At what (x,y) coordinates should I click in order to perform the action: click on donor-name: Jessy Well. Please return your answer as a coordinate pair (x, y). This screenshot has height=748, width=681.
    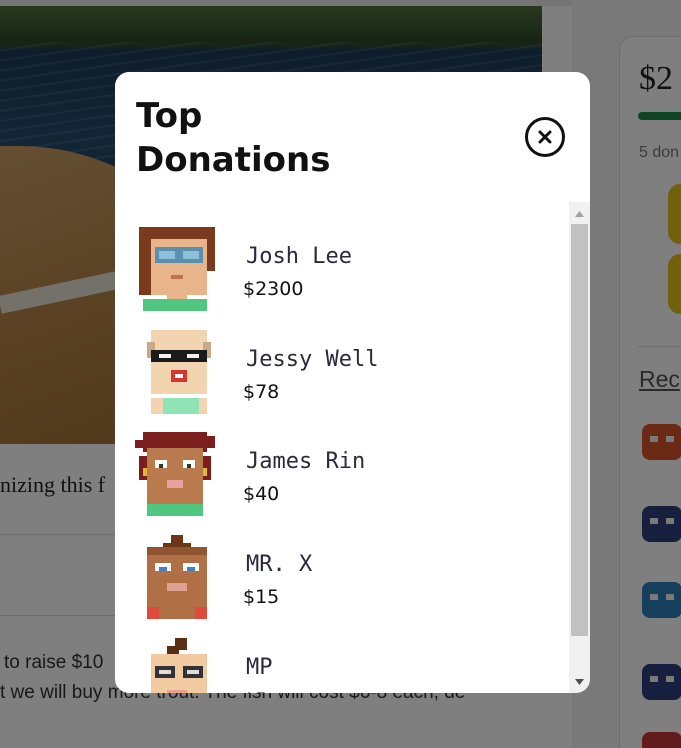
    Looking at the image, I should click on (312, 359).